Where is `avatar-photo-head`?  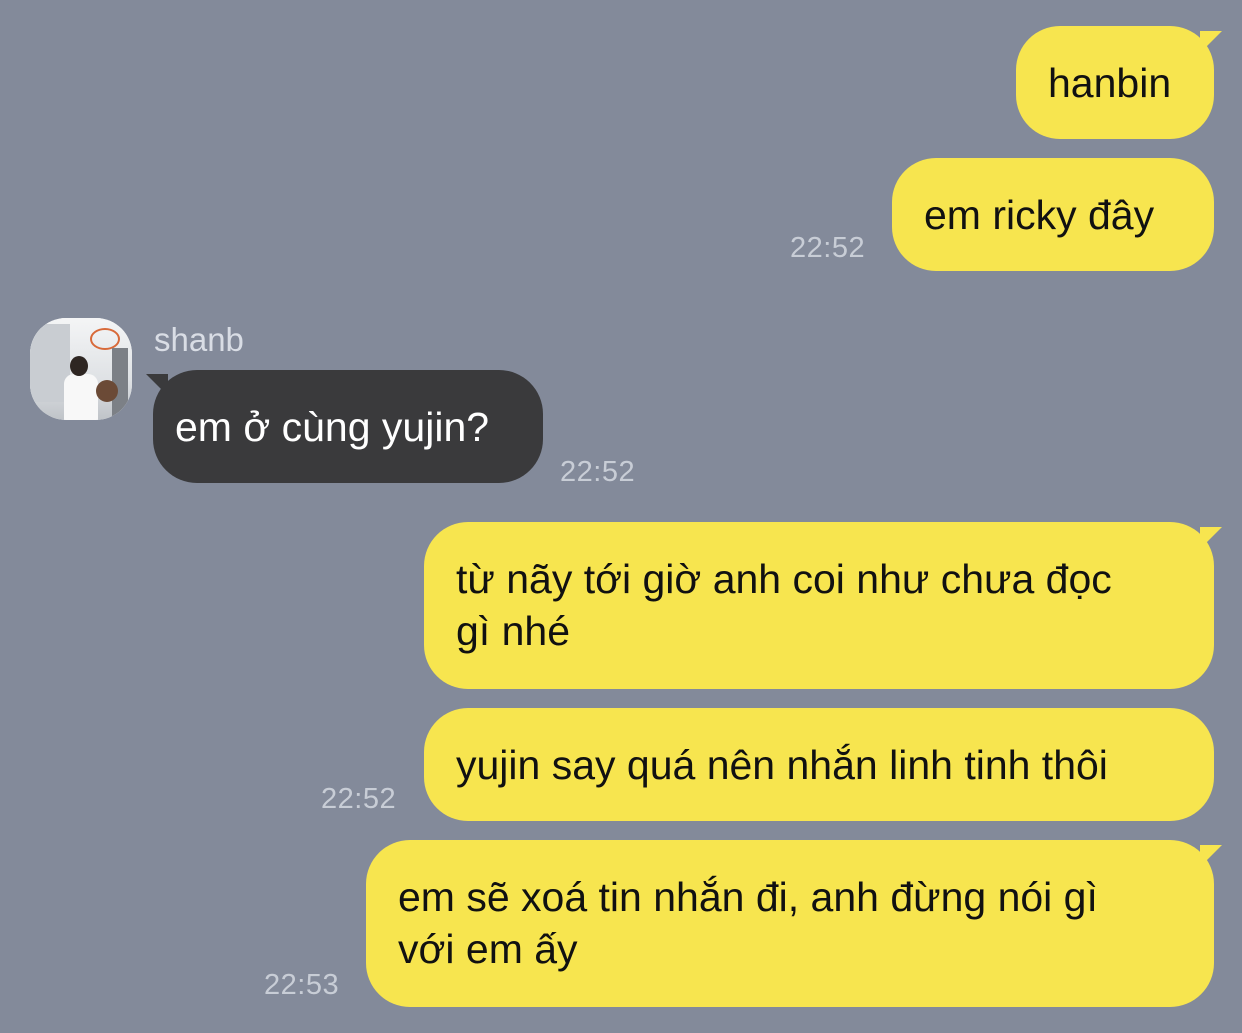 avatar-photo-head is located at coordinates (79, 366).